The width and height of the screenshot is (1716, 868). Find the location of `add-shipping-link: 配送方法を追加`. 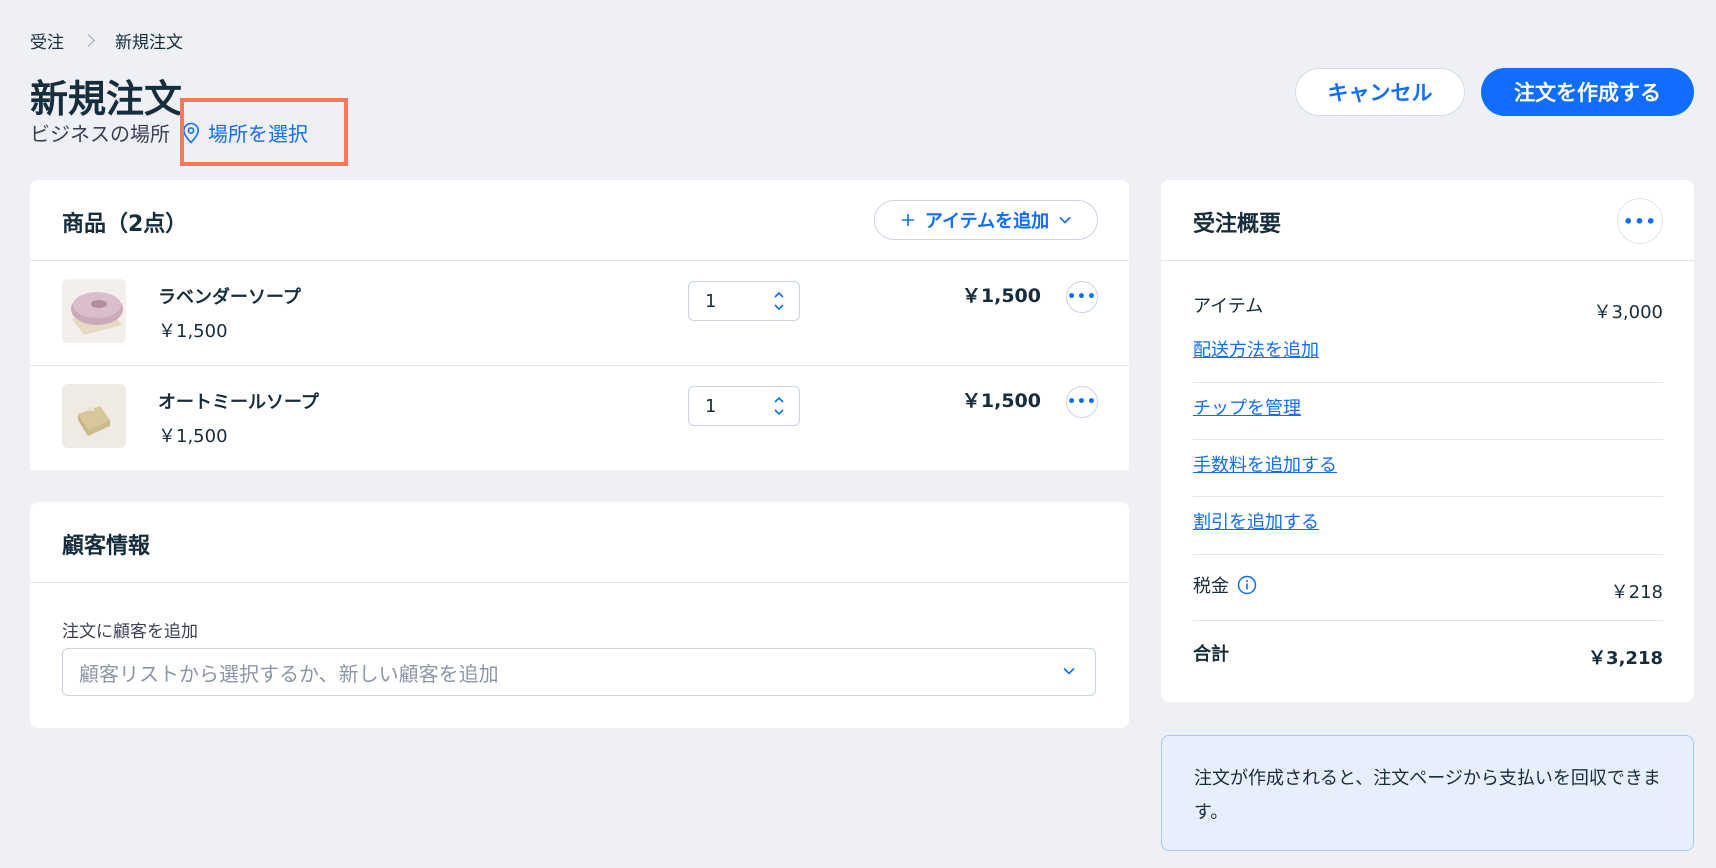

add-shipping-link: 配送方法を追加 is located at coordinates (1256, 349).